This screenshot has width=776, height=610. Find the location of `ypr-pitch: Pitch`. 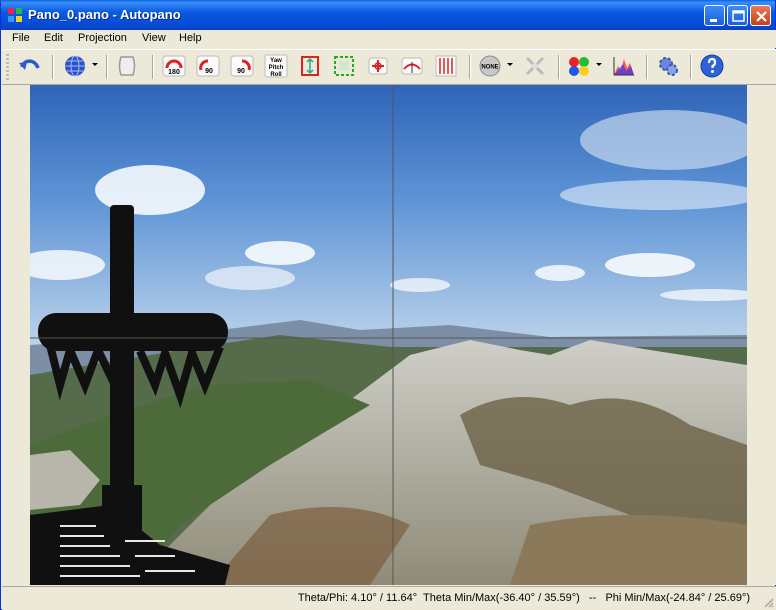

ypr-pitch: Pitch is located at coordinates (276, 68).